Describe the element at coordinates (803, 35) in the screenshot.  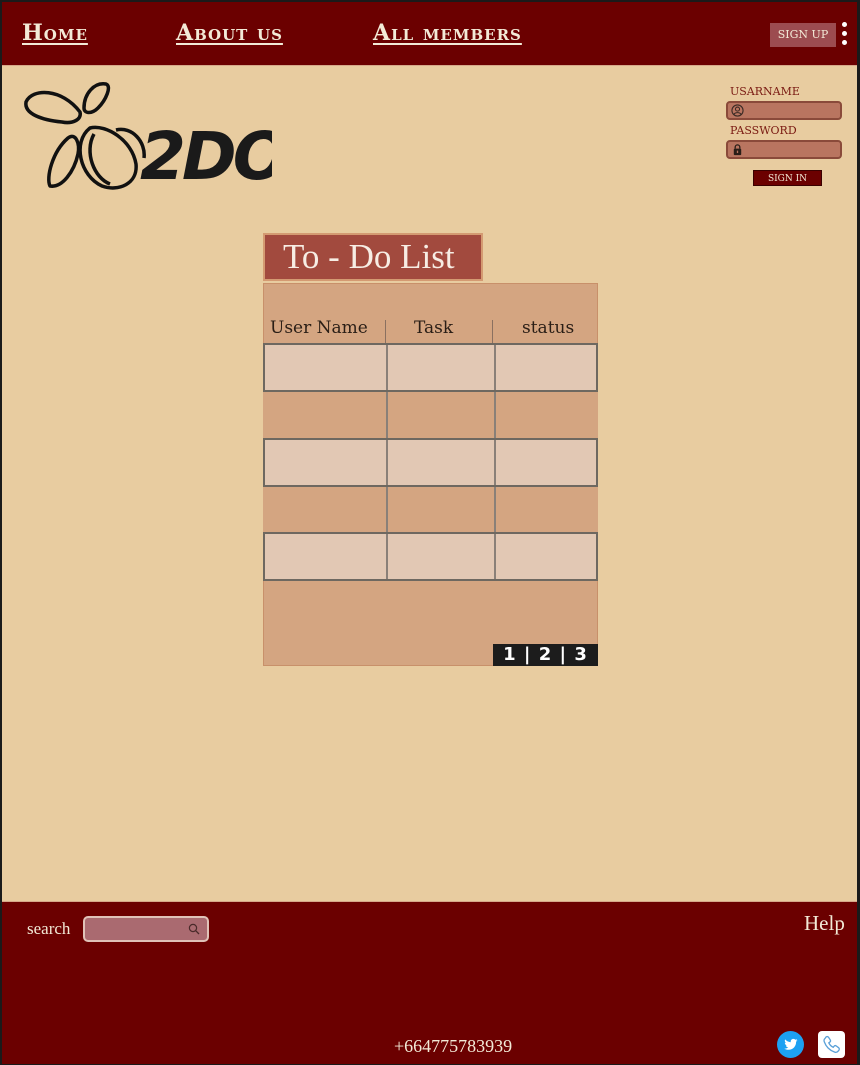
I see `sign-up-button: SIGN UP` at that location.